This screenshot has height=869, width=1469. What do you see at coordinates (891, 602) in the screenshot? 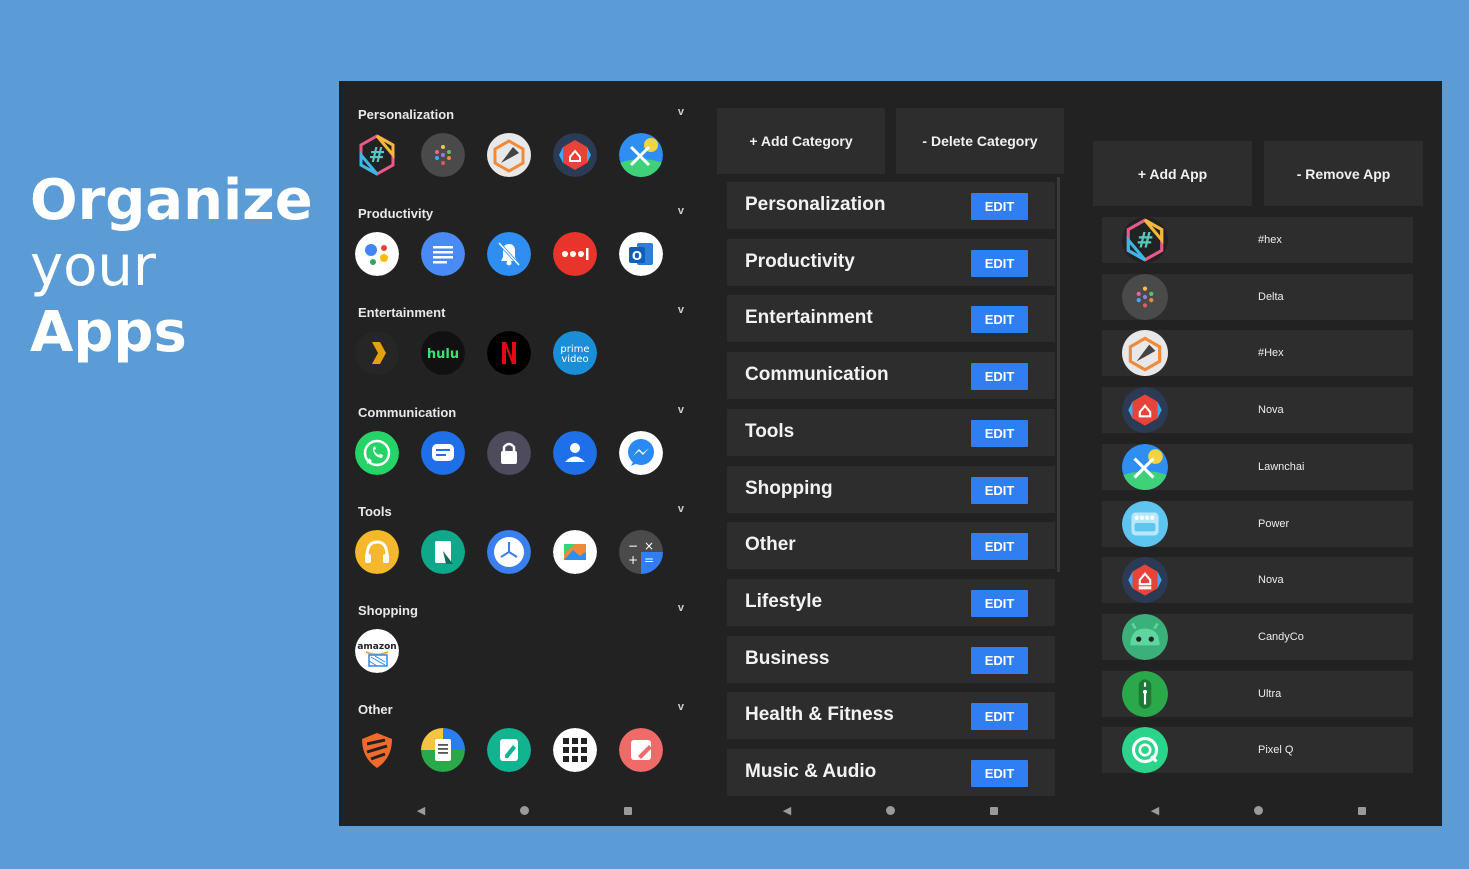
I see `category-row: Lifestyle EDIT` at bounding box center [891, 602].